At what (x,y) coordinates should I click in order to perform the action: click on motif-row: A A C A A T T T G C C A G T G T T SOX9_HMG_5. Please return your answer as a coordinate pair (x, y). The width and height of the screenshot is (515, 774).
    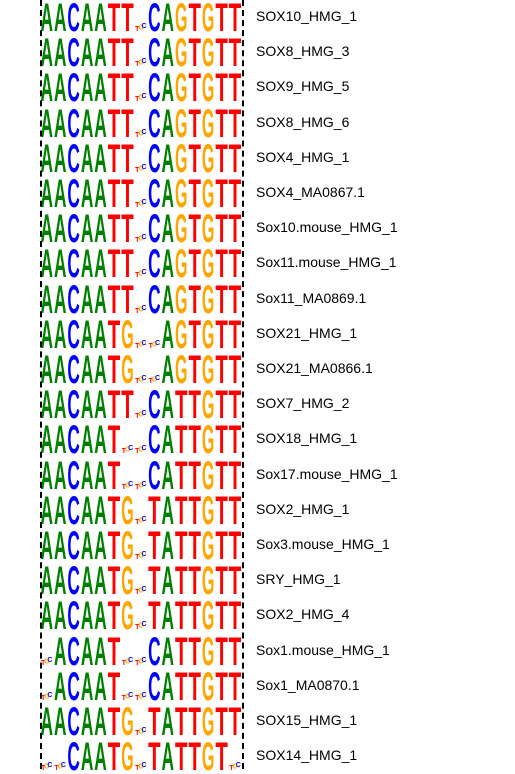
    Looking at the image, I should click on (257, 87).